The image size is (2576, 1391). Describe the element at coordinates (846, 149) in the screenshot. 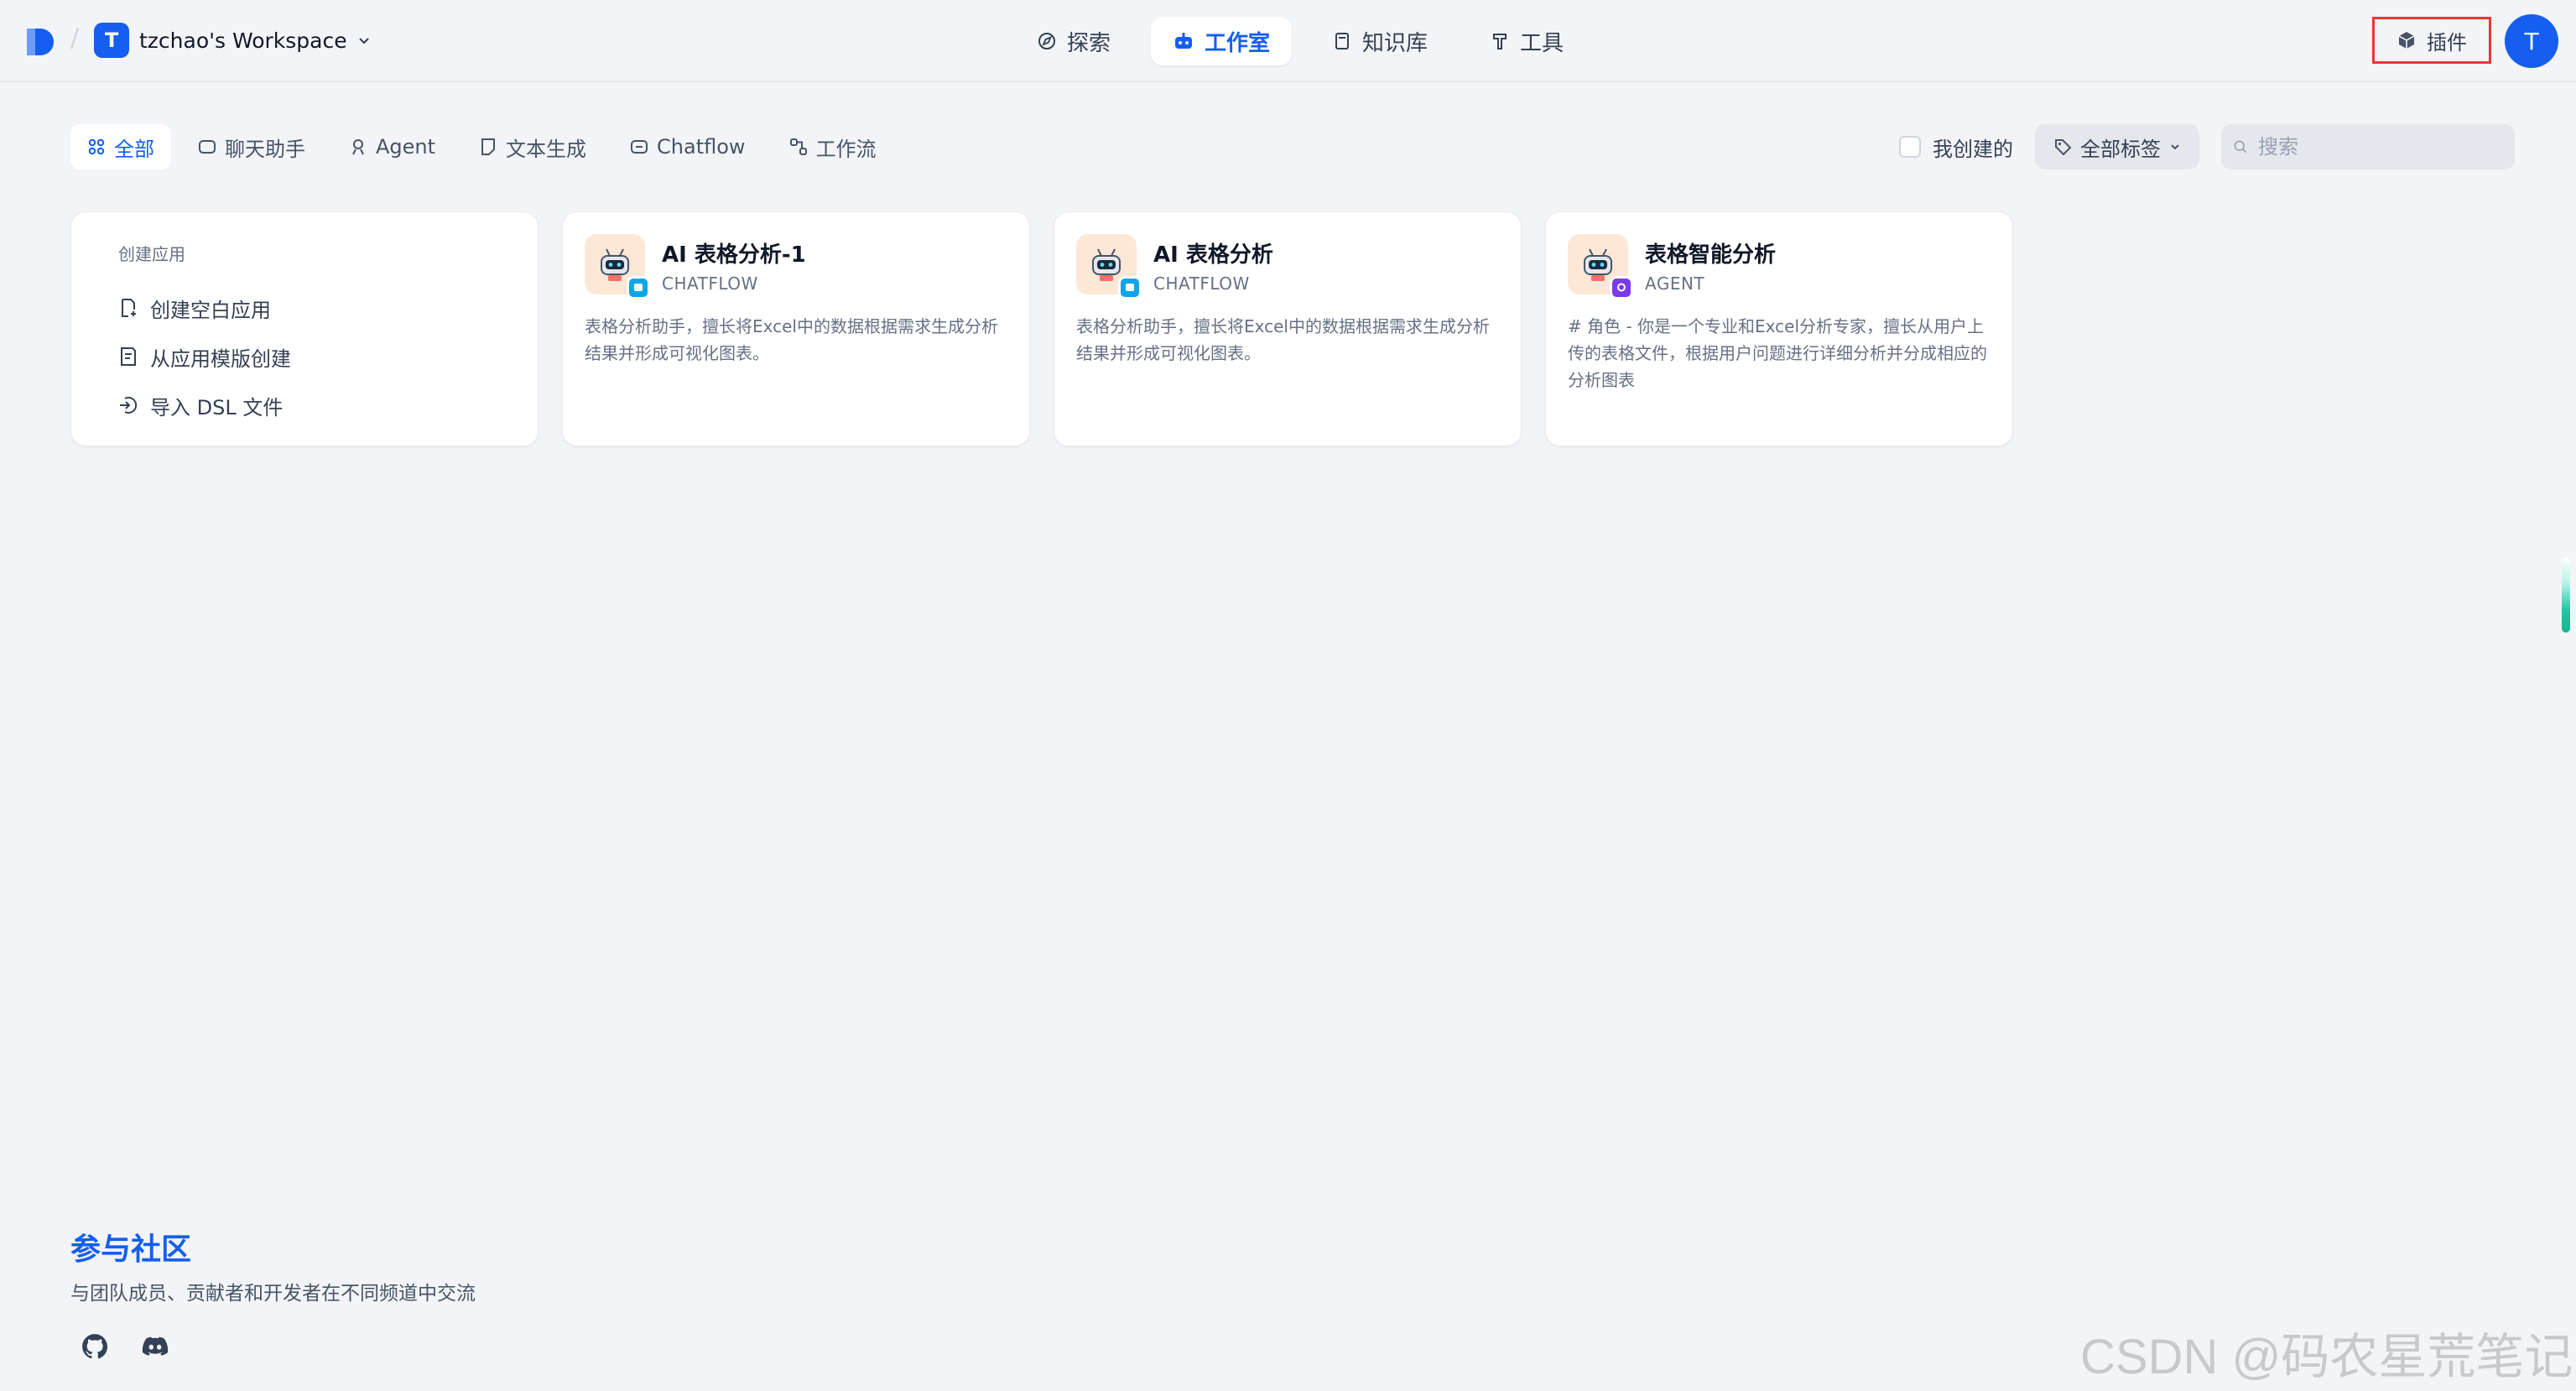

I see `filter-workflow-label: 工作流` at that location.